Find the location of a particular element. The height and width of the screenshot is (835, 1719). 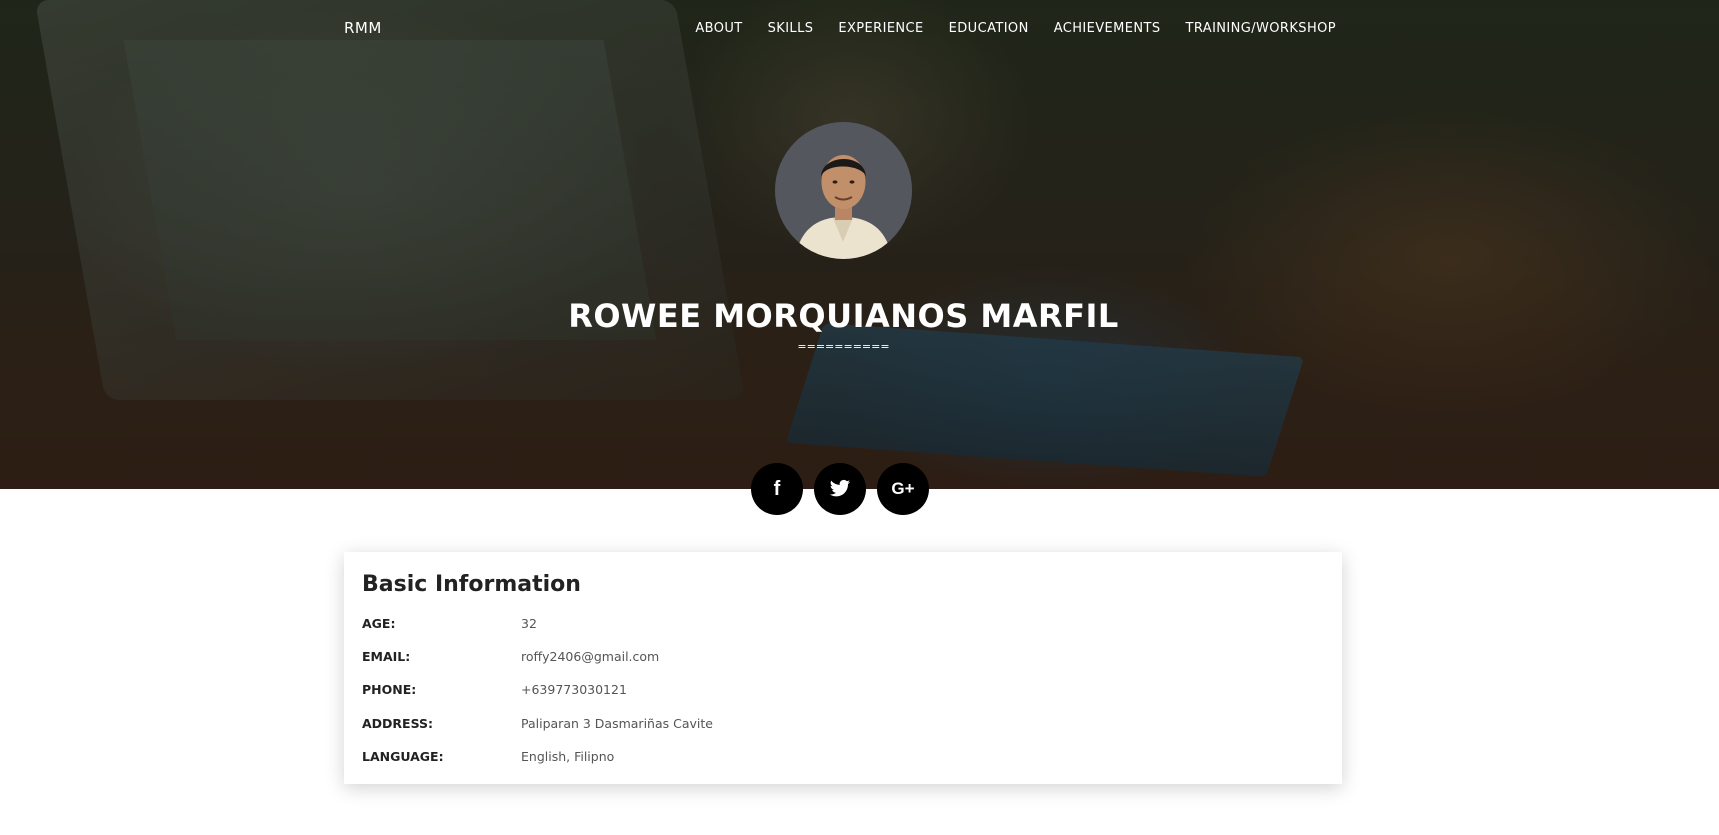

info-label: LANGUAGE: is located at coordinates (403, 756).